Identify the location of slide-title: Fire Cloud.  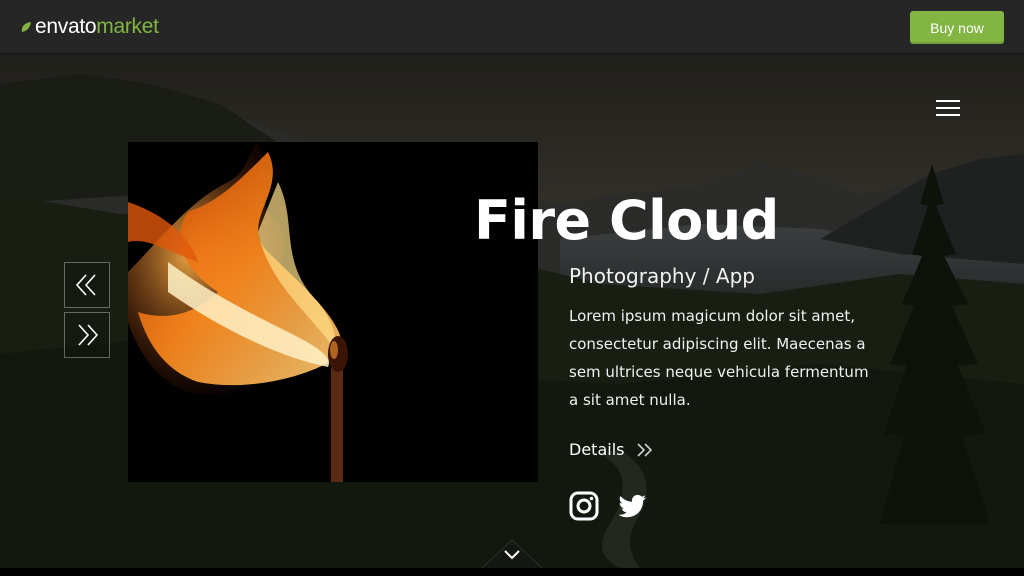
(626, 220).